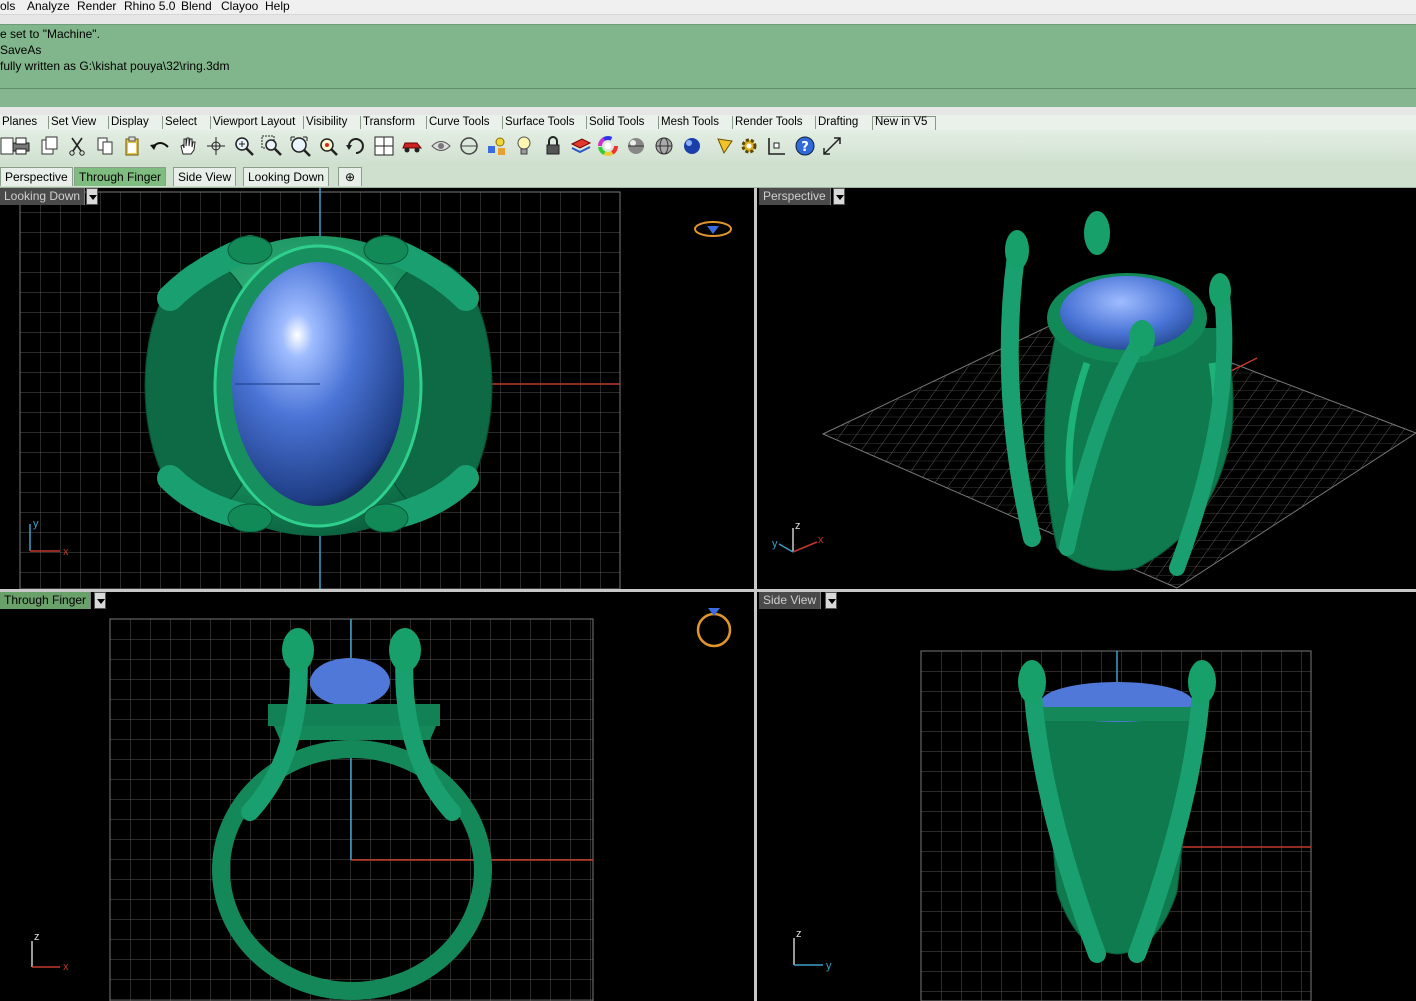  What do you see at coordinates (326, 122) in the screenshot?
I see `toolbar-tab-visibility: Visibility` at bounding box center [326, 122].